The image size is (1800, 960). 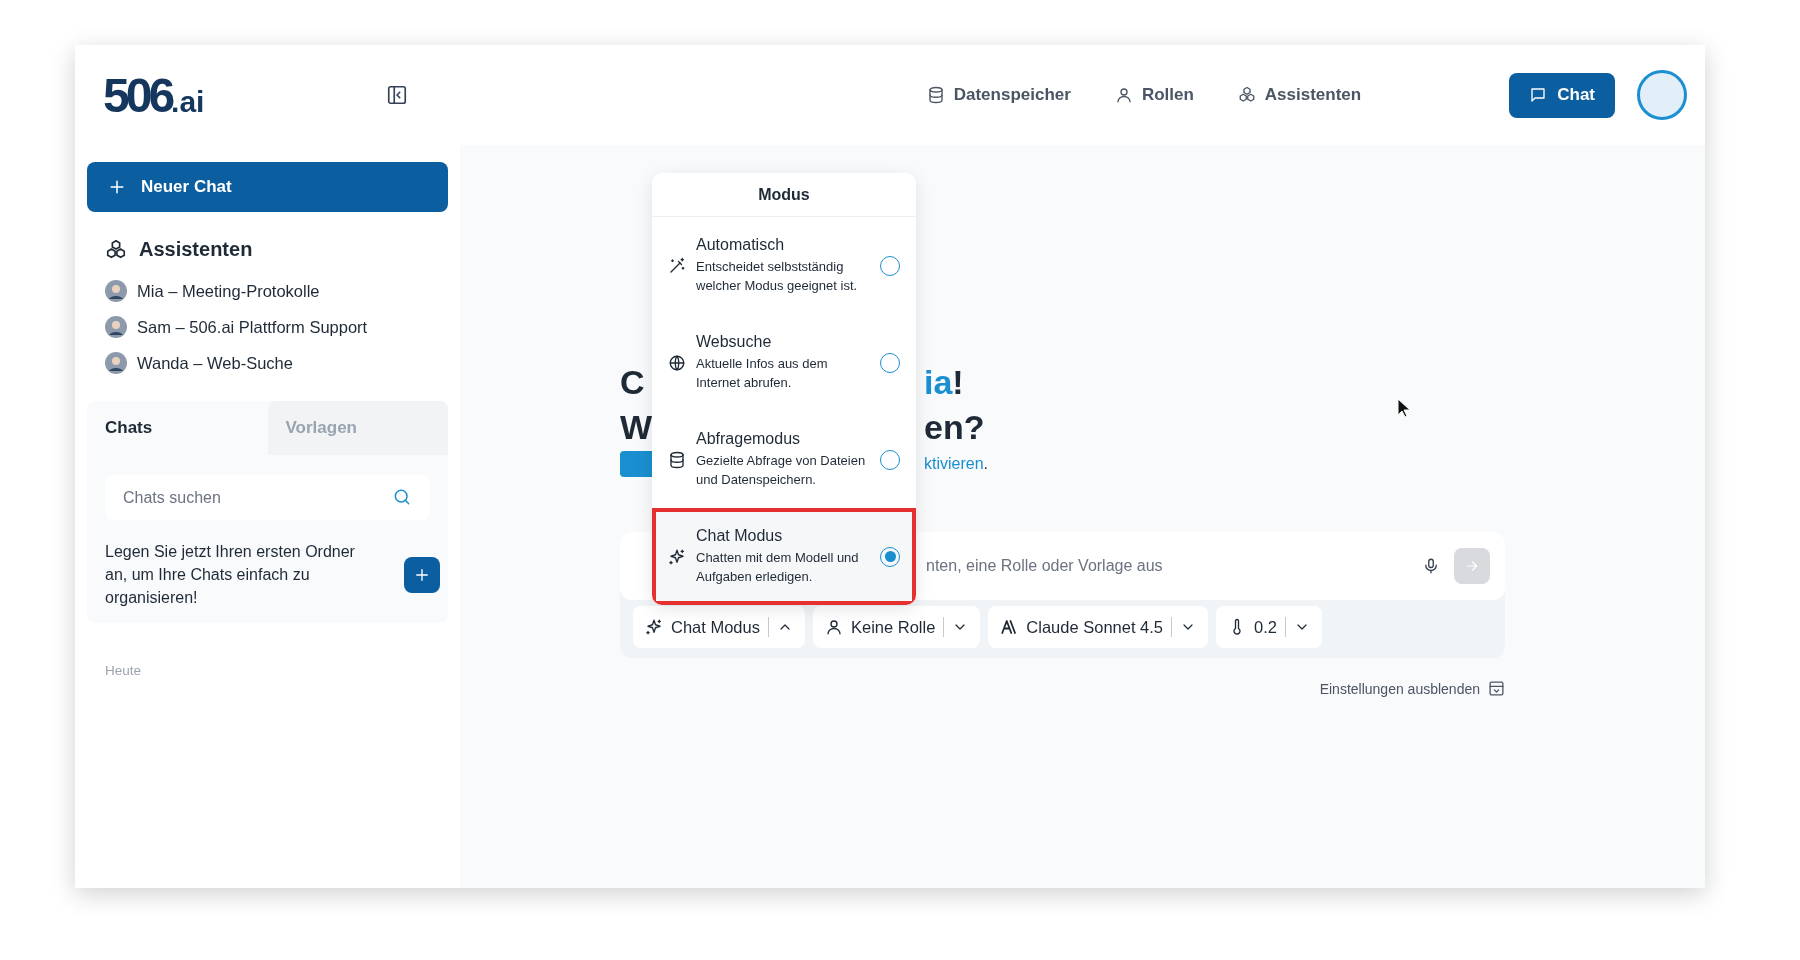 What do you see at coordinates (1098, 627) in the screenshot?
I see `dropdown-button: Claude Sonnet 4.5` at bounding box center [1098, 627].